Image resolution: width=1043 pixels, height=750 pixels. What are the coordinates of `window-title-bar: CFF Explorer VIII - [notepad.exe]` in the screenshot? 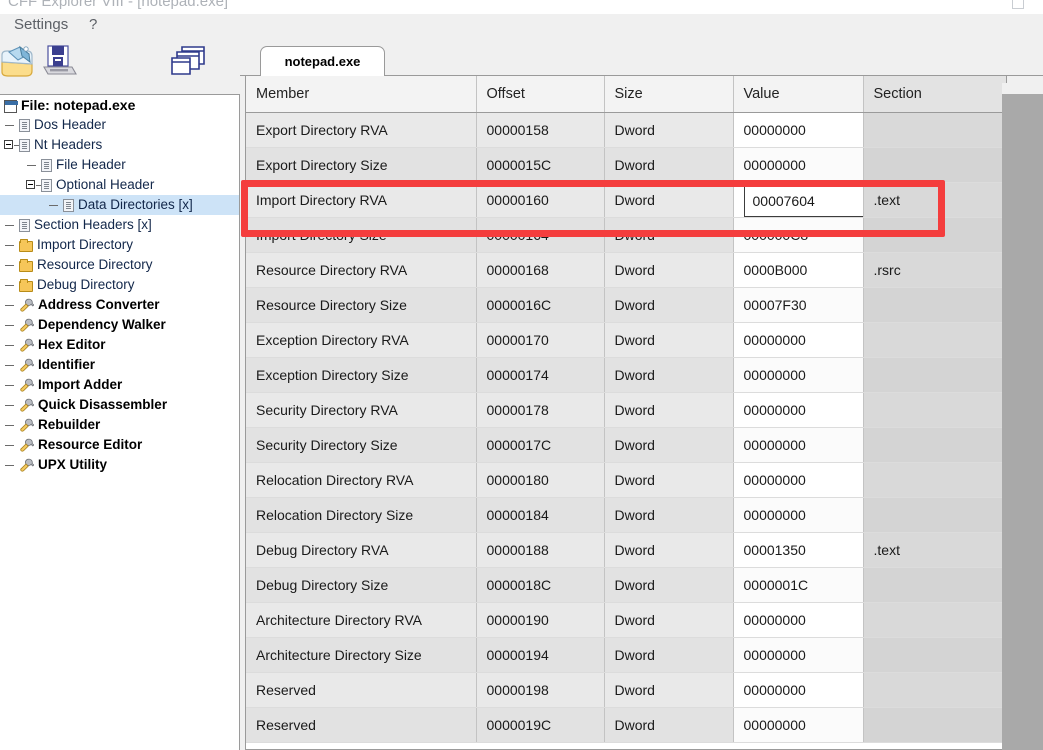 It's located at (521, 7).